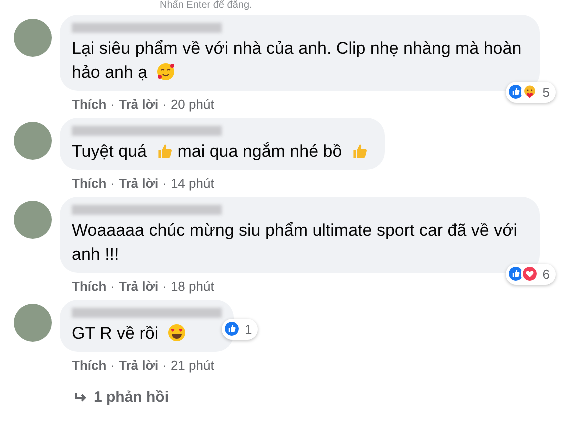  What do you see at coordinates (81, 398) in the screenshot?
I see `reply-arrow-icon` at bounding box center [81, 398].